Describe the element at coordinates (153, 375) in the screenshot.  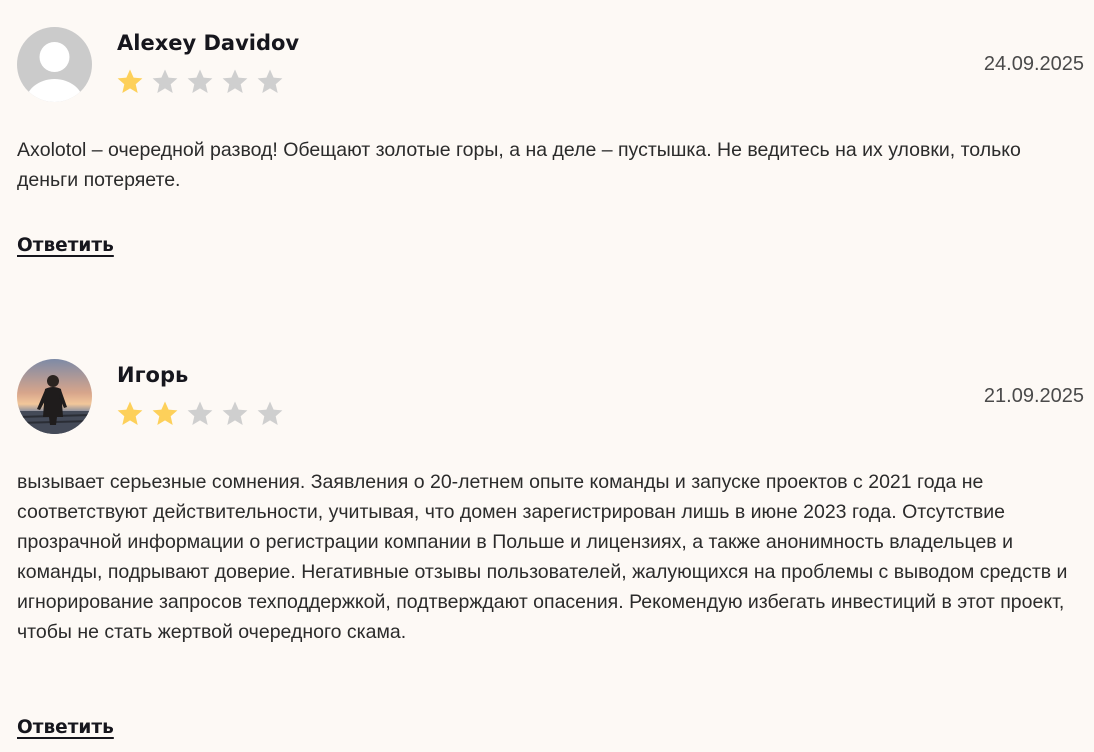
I see `review-author: Игорь` at that location.